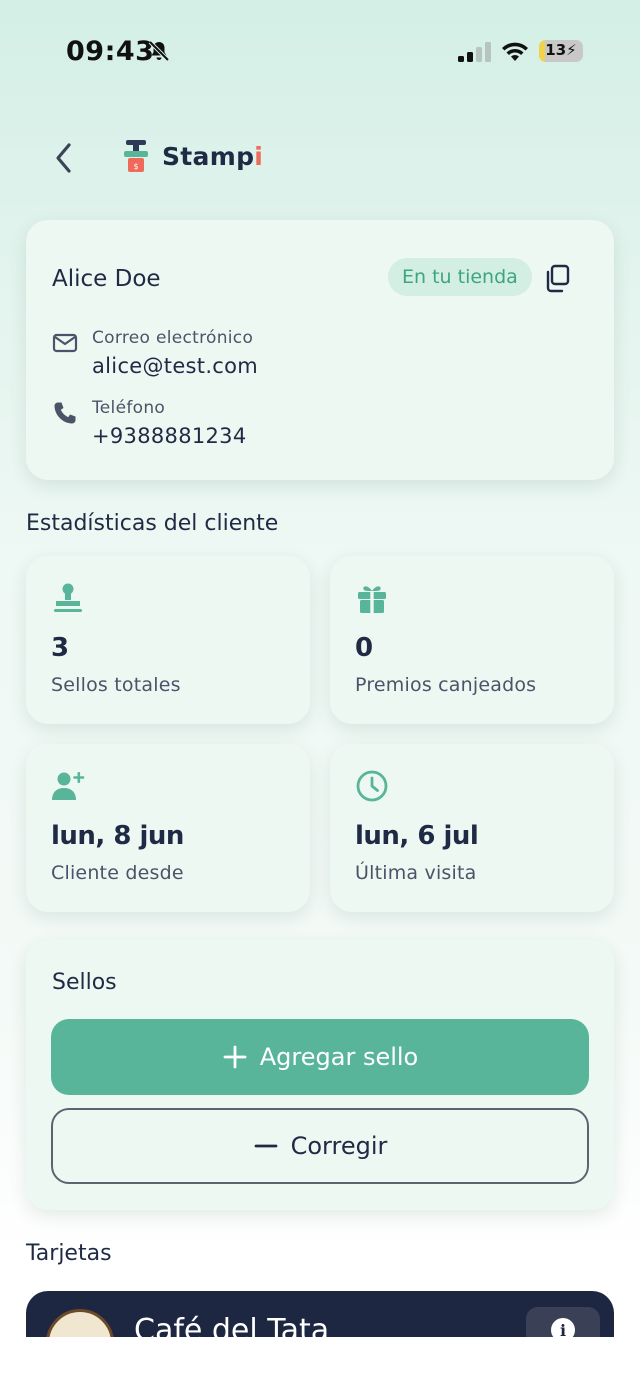 This screenshot has width=640, height=1391. Describe the element at coordinates (129, 408) in the screenshot. I see `phone-label: Teléfono` at that location.